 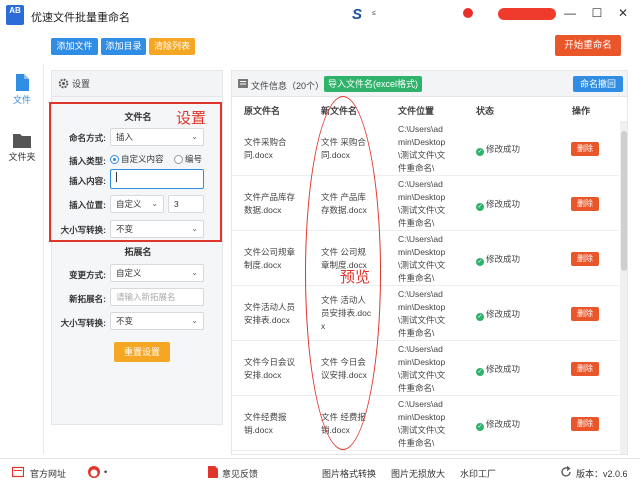 I want to click on file-icon, so click(x=22, y=82).